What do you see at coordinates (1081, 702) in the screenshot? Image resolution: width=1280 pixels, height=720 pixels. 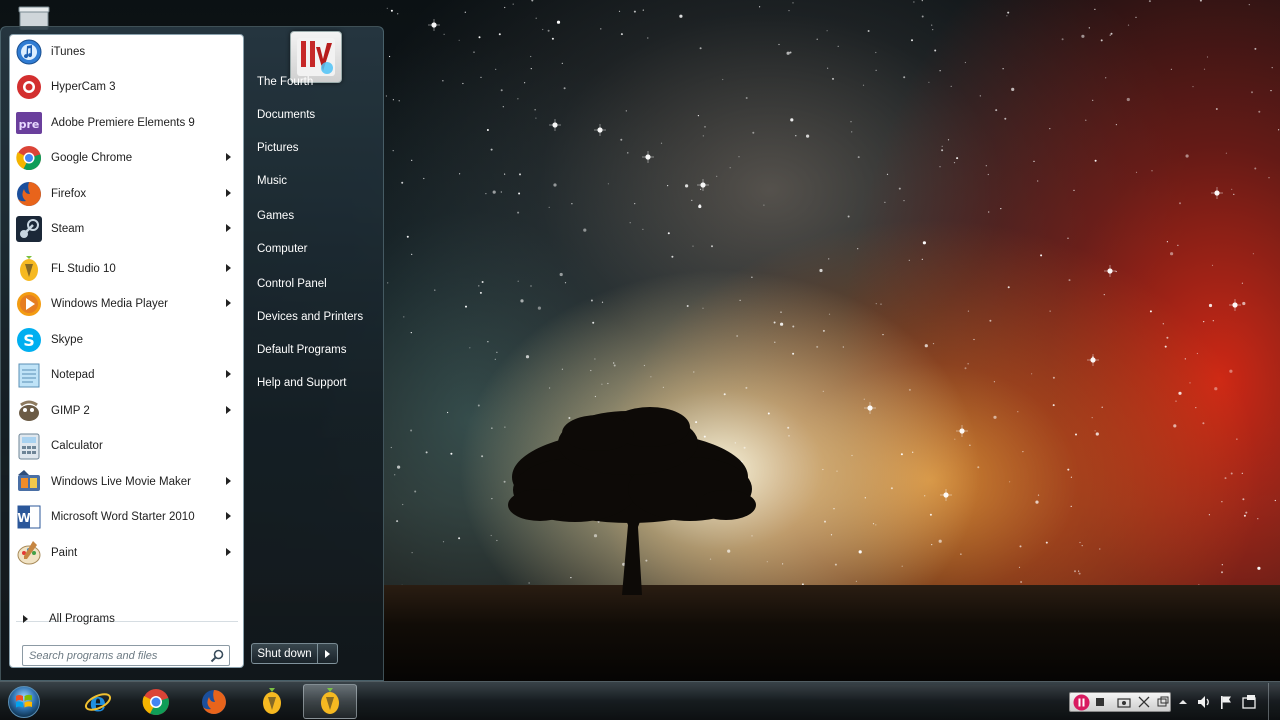 I see `recorder-pause-icon` at bounding box center [1081, 702].